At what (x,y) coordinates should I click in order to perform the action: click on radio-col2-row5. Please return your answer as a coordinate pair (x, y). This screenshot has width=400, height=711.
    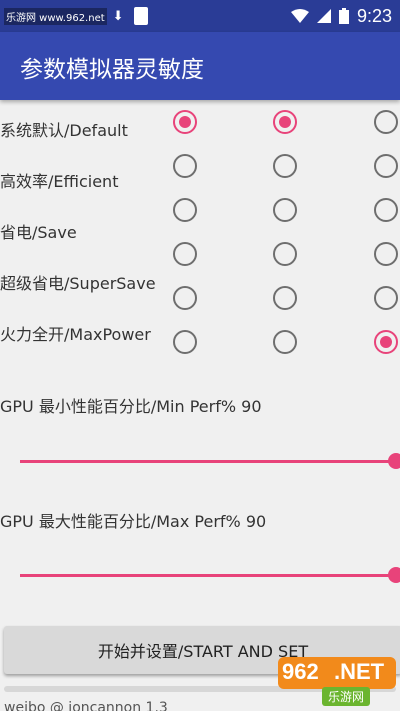
    Looking at the image, I should click on (285, 298).